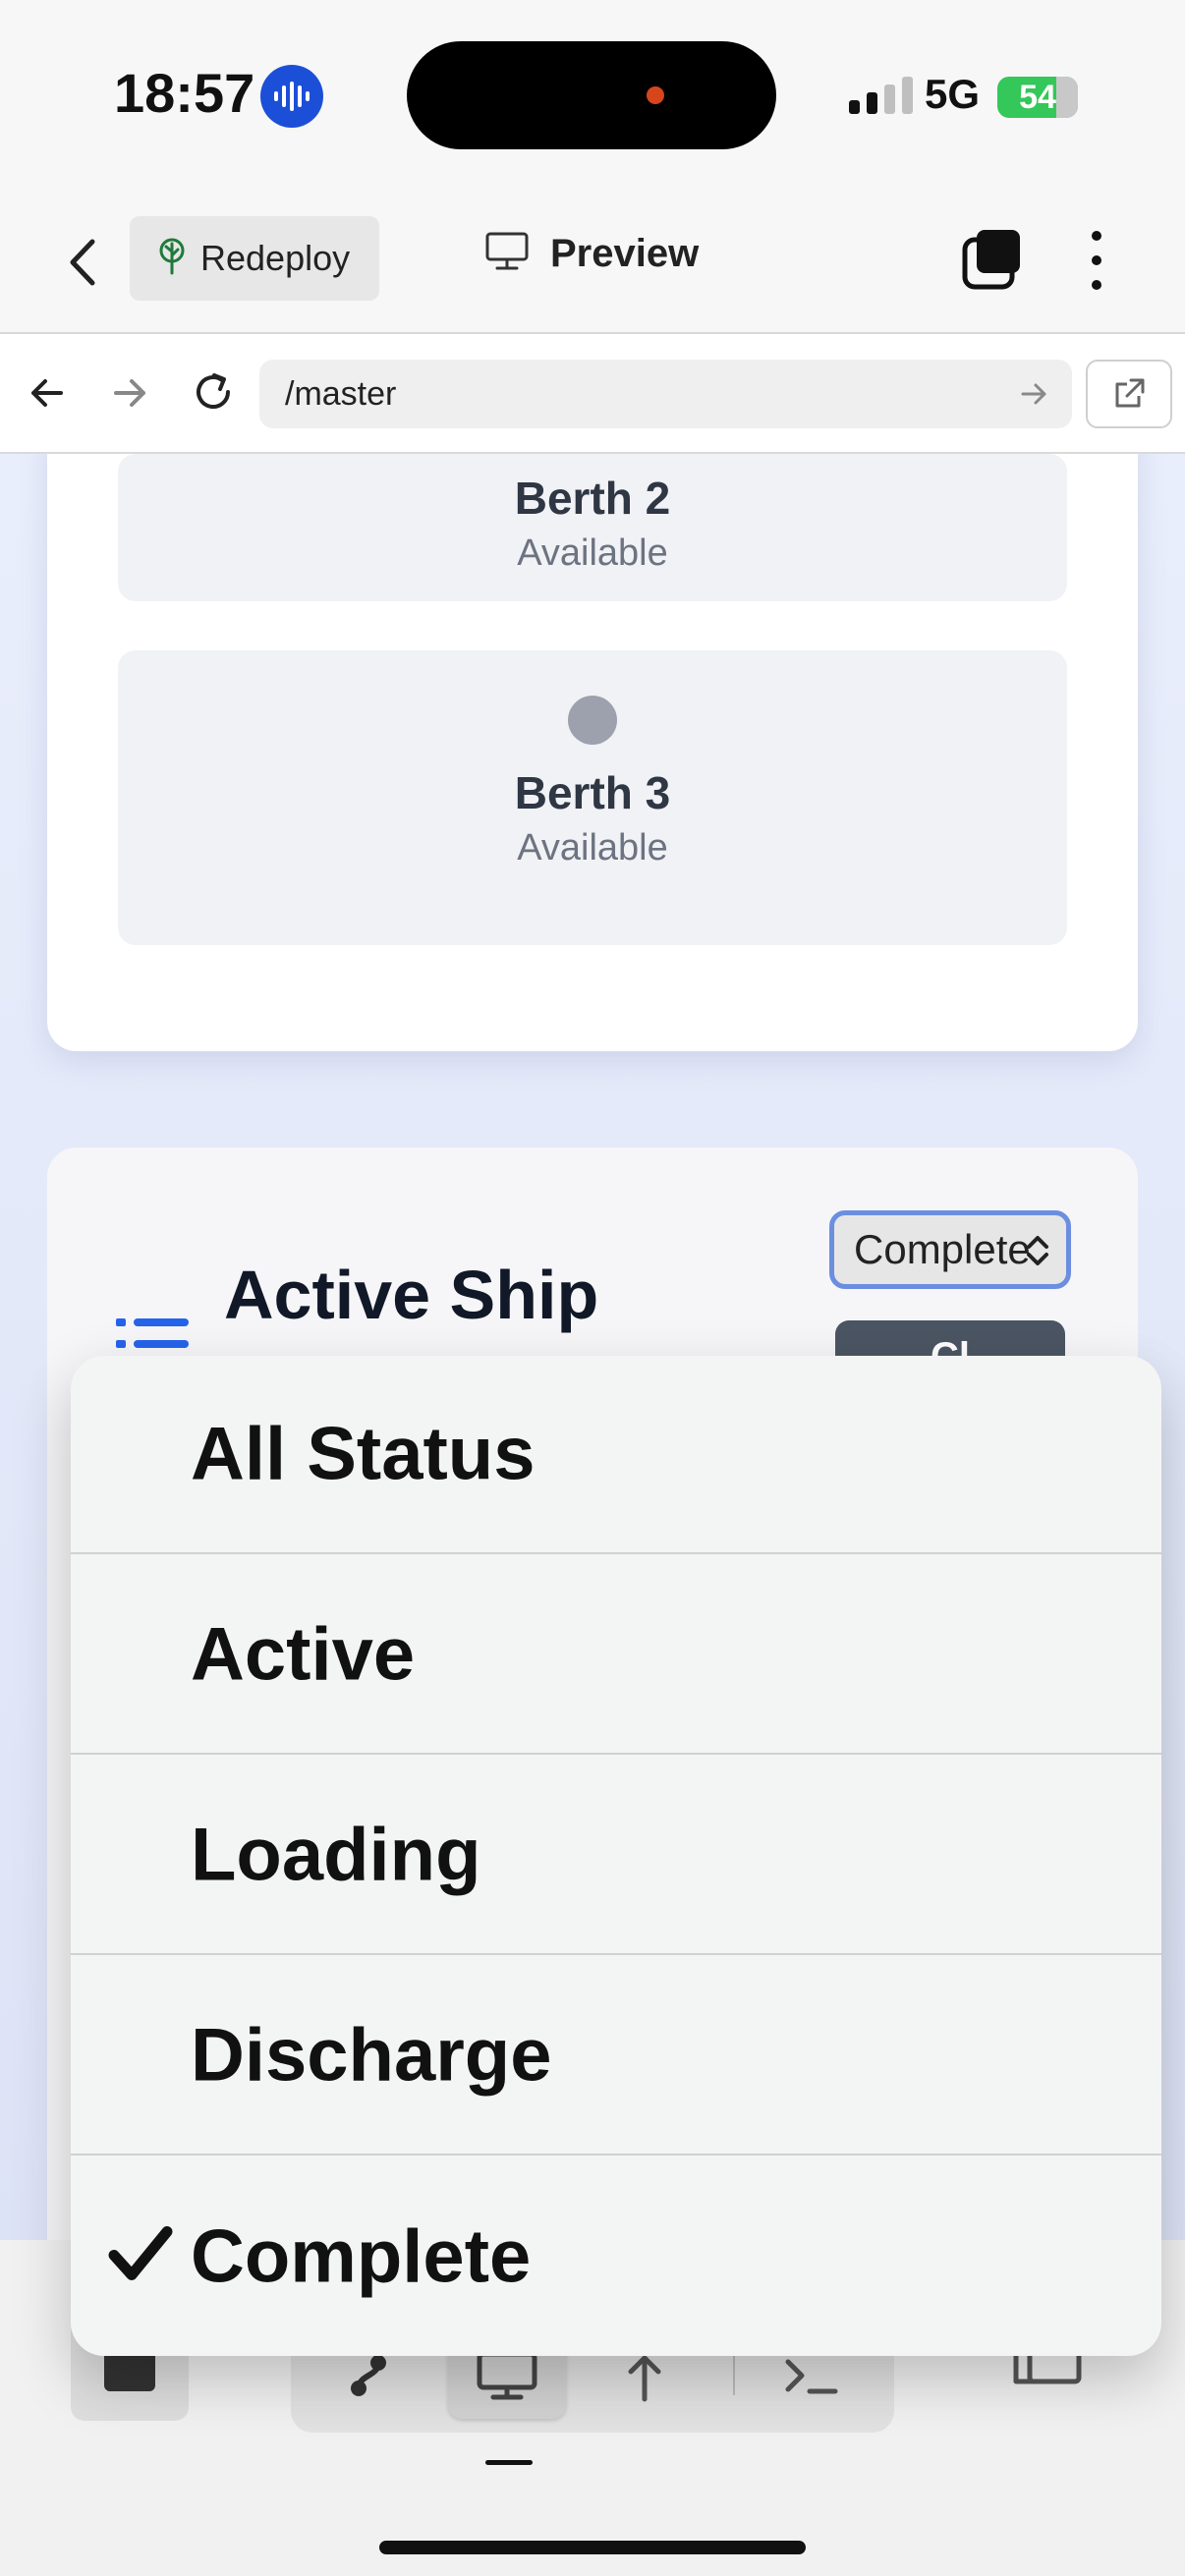 The image size is (1185, 2576). Describe the element at coordinates (184, 93) in the screenshot. I see `status-time: 18:57` at that location.